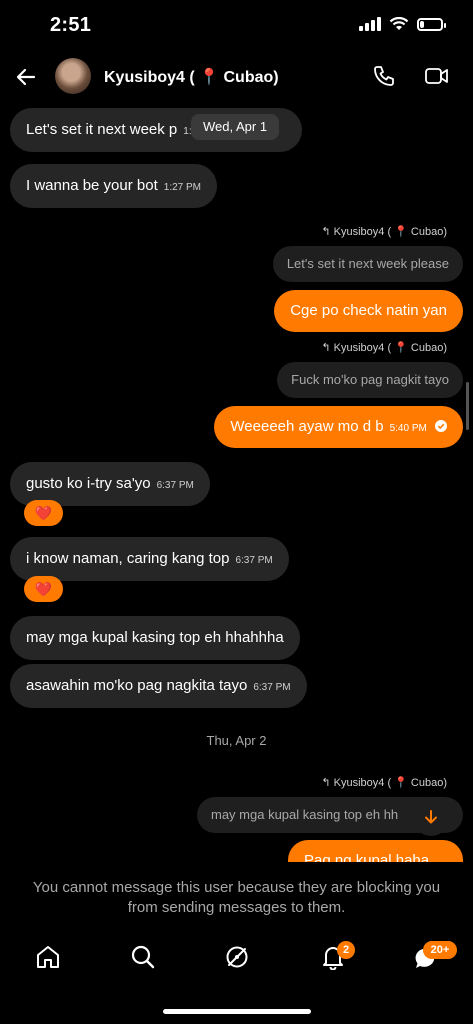 The height and width of the screenshot is (1024, 473). Describe the element at coordinates (143, 957) in the screenshot. I see `search-icon` at that location.